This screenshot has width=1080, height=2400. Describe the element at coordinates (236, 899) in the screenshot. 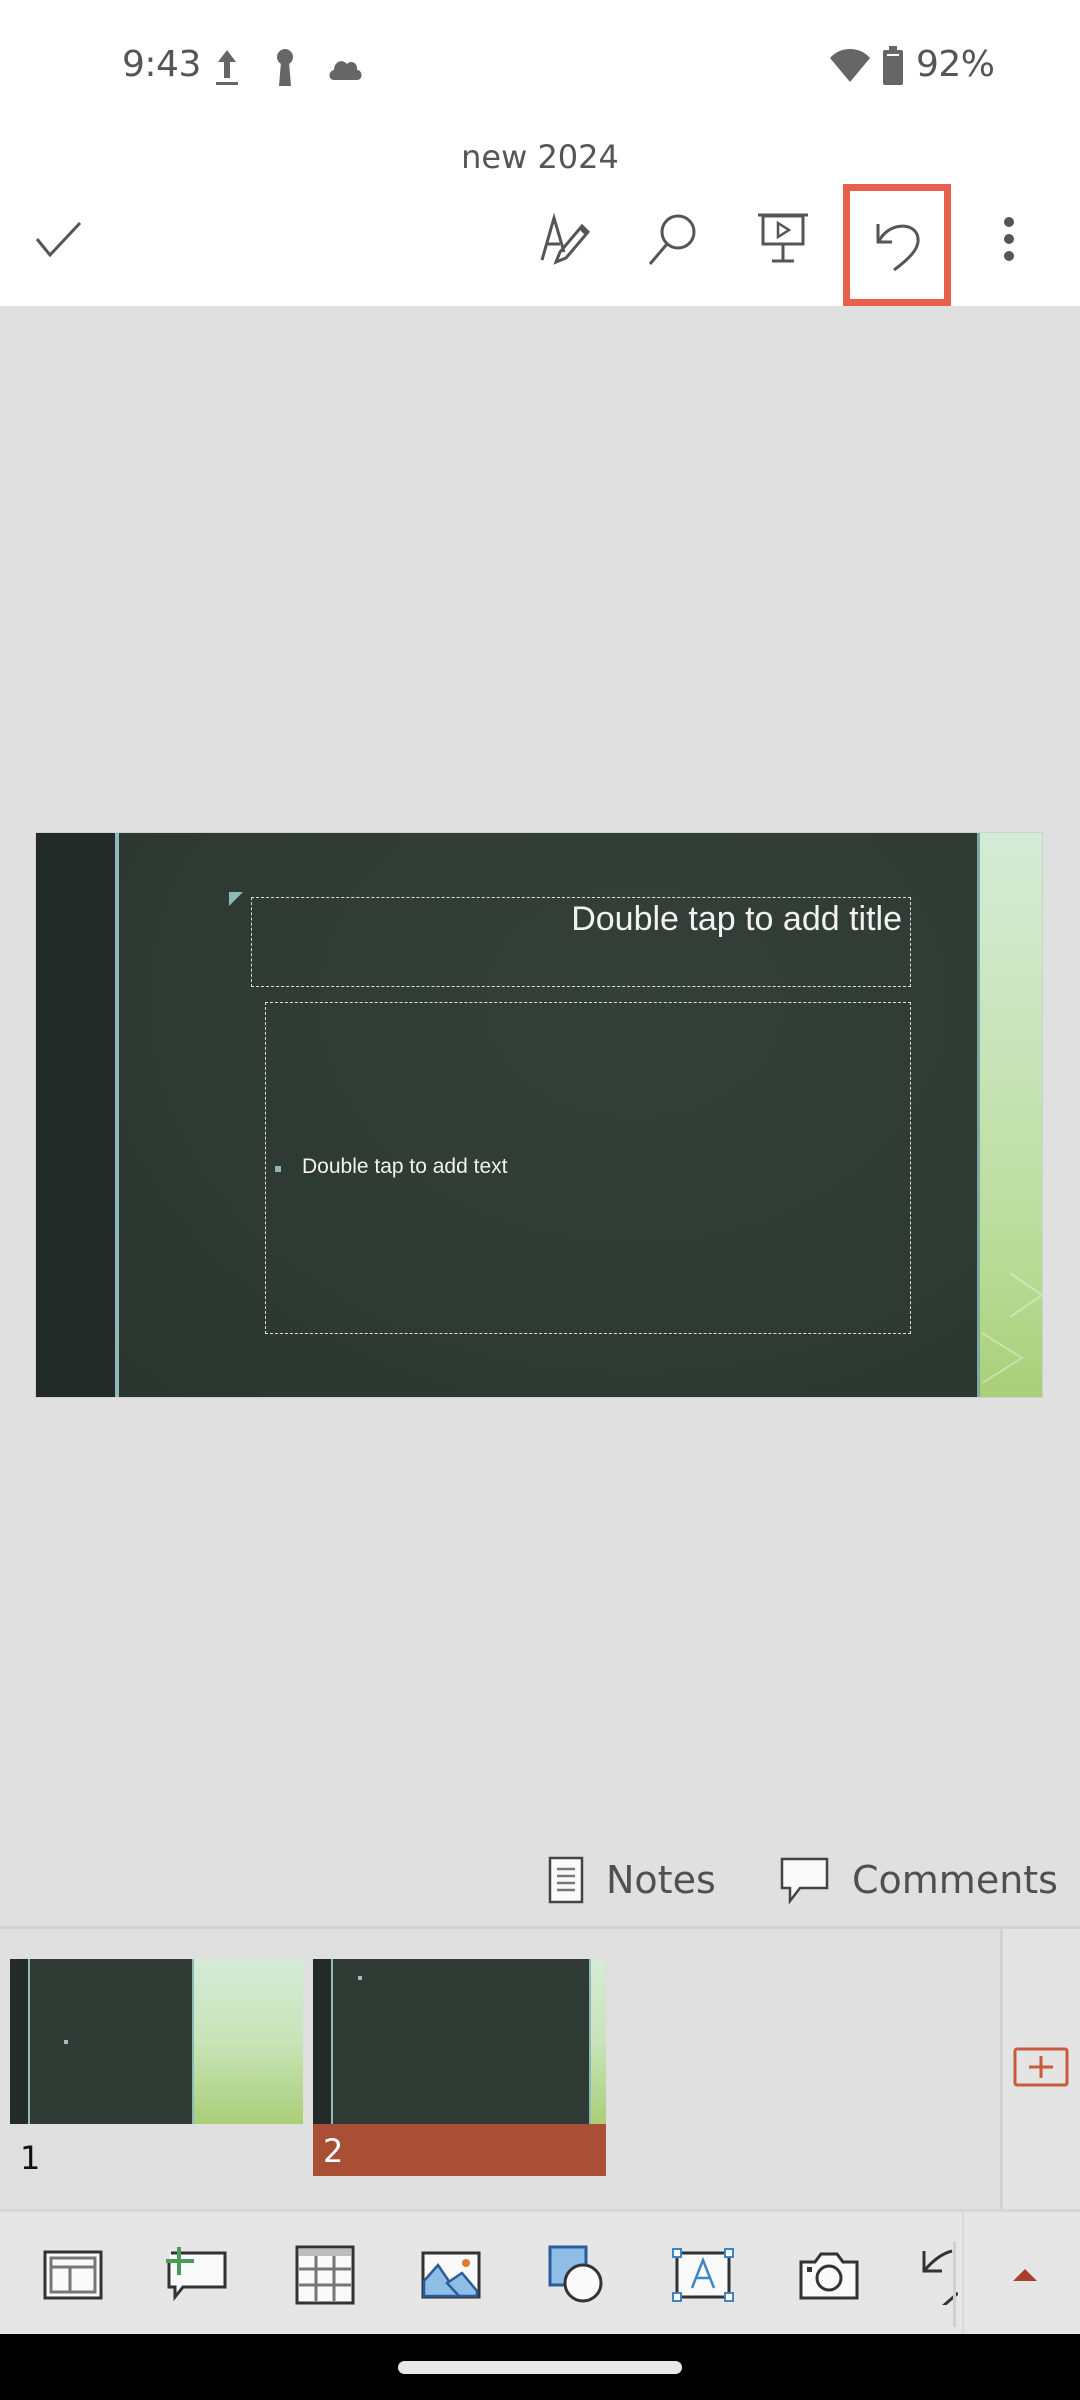

I see `title-corner-marker` at that location.